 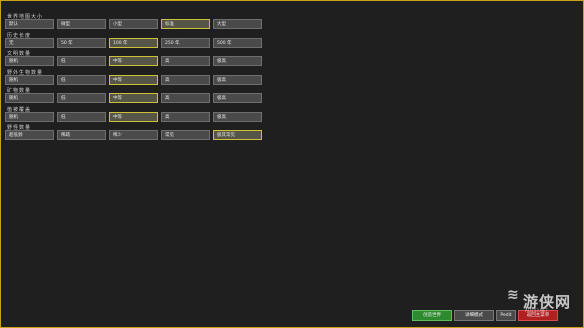 I want to click on watermark: ≋ 游侠网 ALI213.NET, so click(x=542, y=299).